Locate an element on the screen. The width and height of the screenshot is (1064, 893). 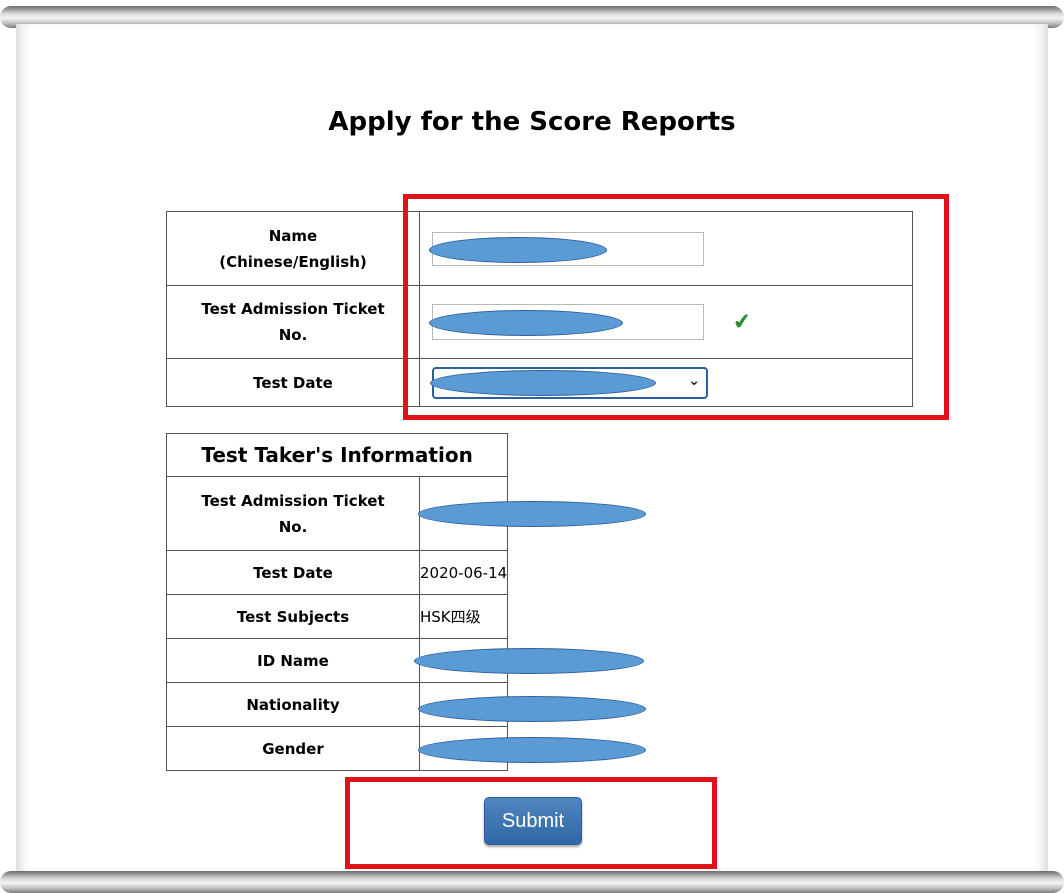
info-date-value: 2020-06-14 is located at coordinates (463, 572).